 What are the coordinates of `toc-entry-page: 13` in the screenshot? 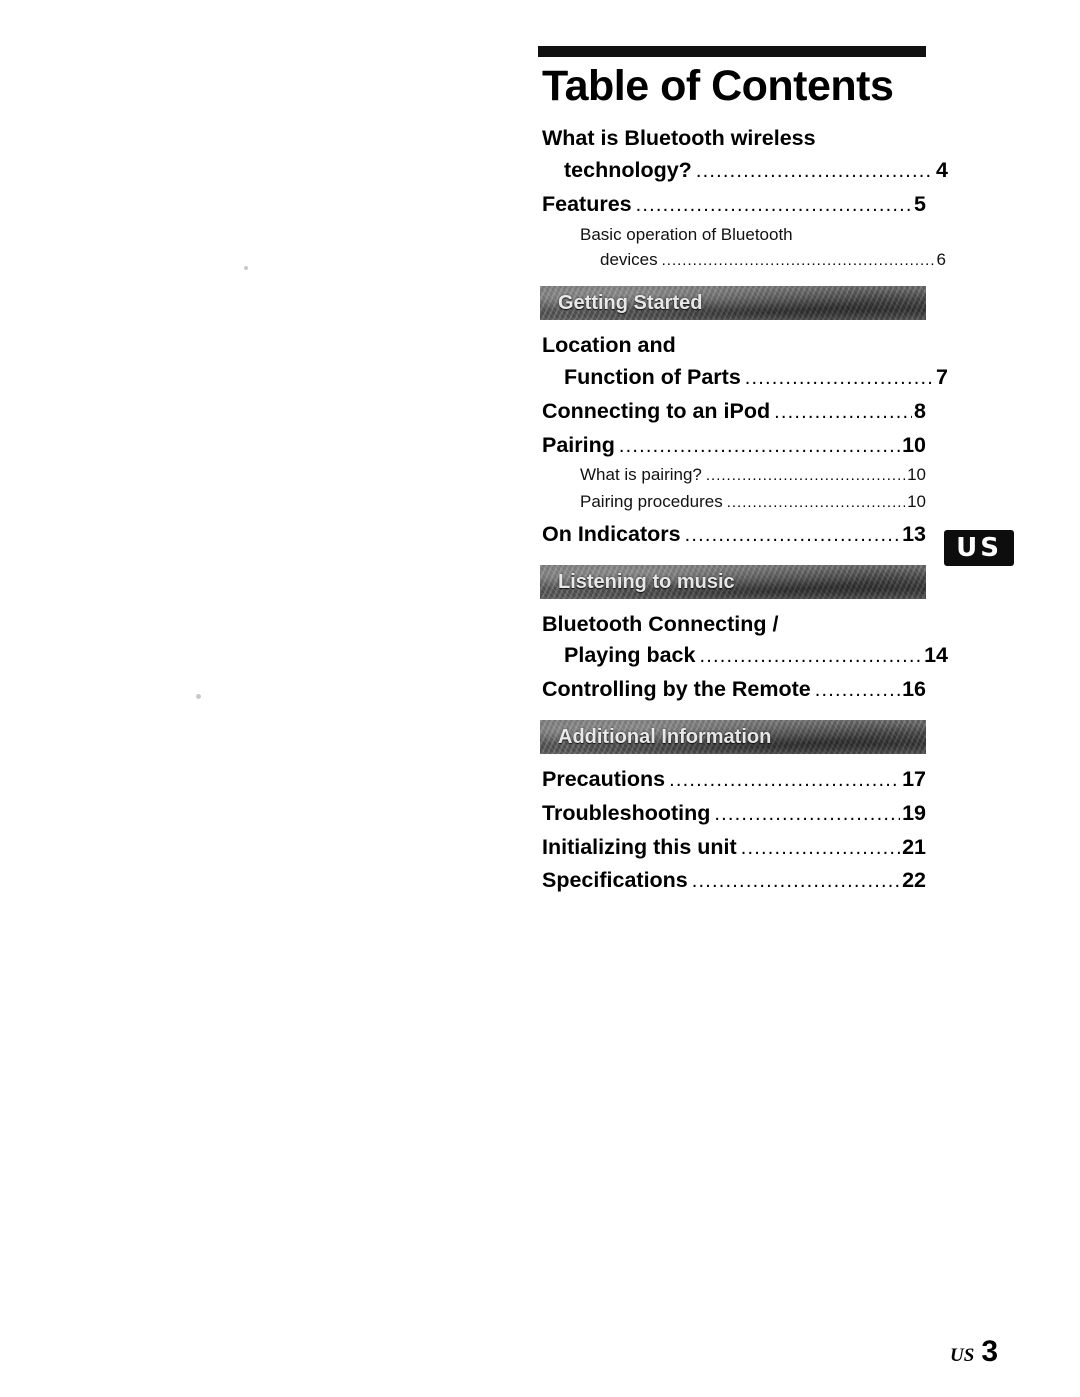 It's located at (914, 533).